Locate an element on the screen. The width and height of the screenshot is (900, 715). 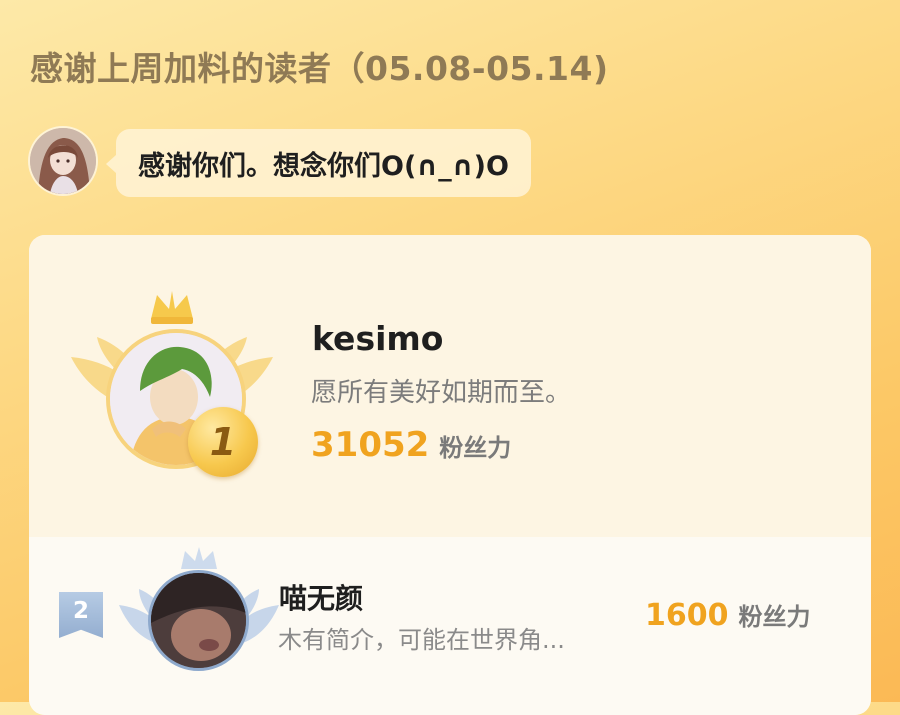
author-avatar-illustration is located at coordinates (63, 161).